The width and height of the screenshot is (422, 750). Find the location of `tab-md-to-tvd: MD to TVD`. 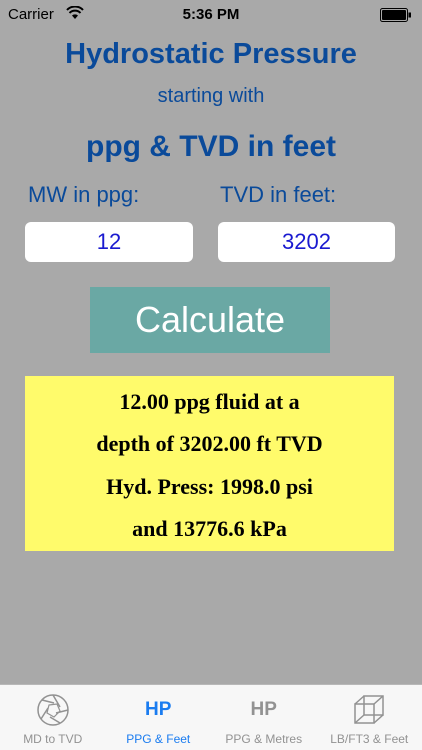

tab-md-to-tvd: MD to TVD is located at coordinates (53, 717).